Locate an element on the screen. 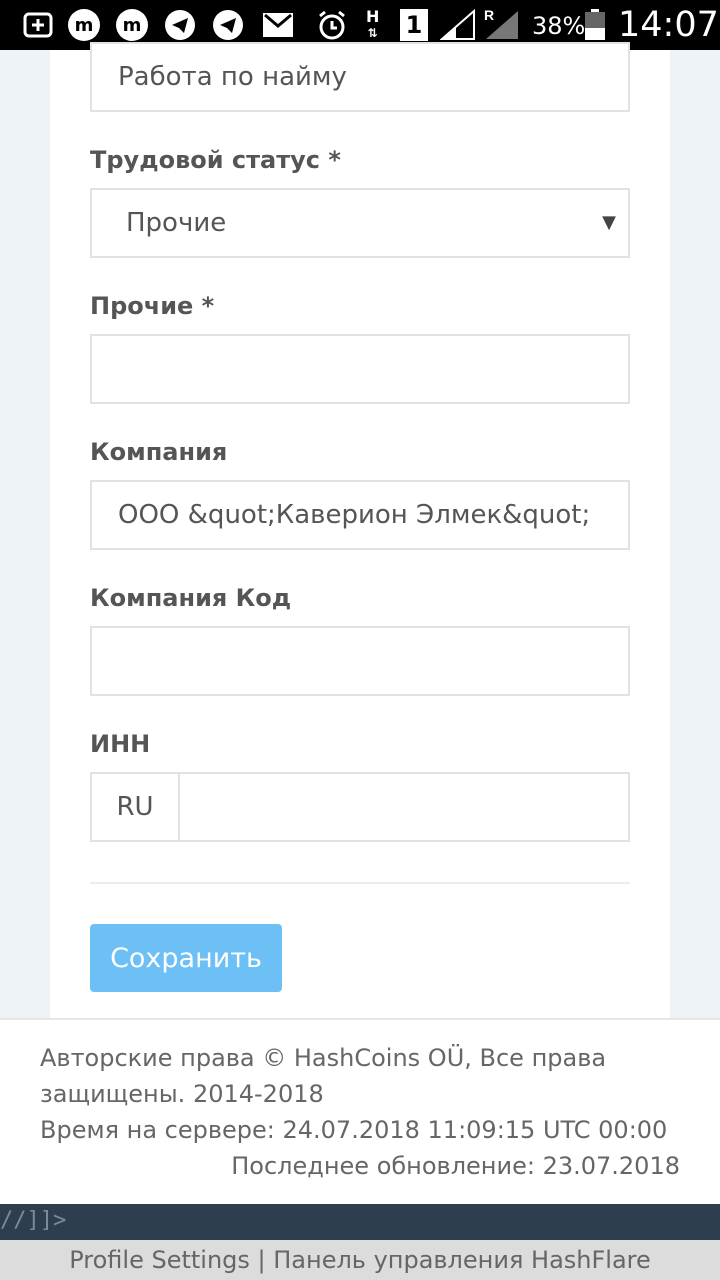 Image resolution: width=720 pixels, height=1280 pixels. other-input is located at coordinates (360, 369).